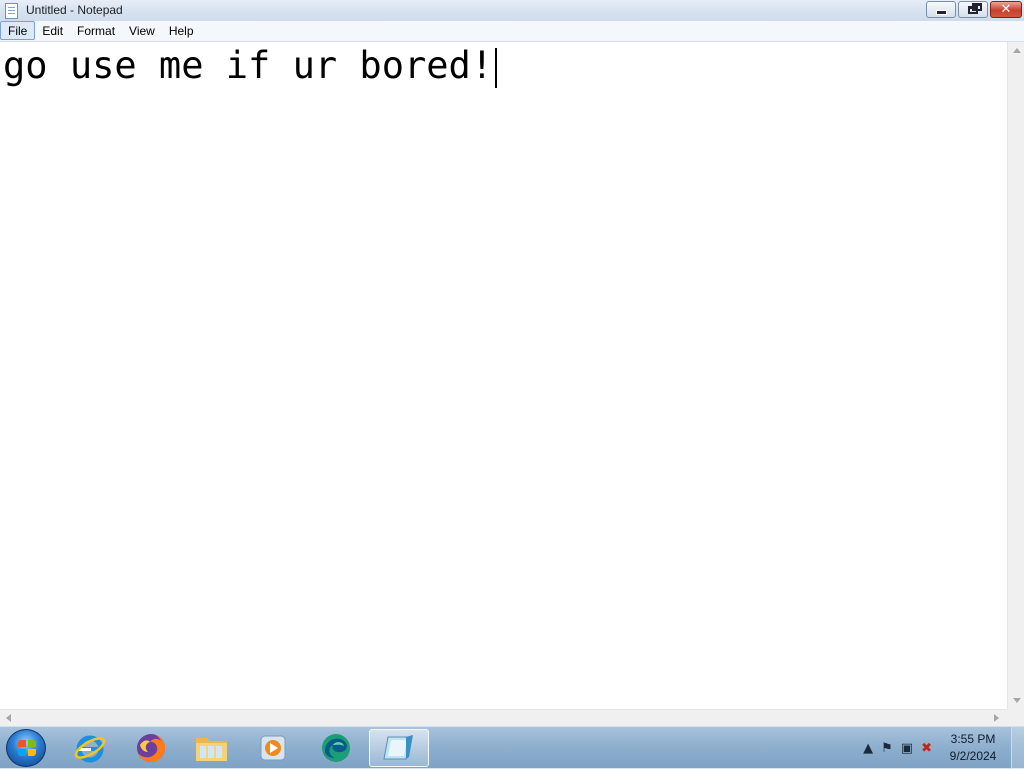 Image resolution: width=1024 pixels, height=769 pixels. Describe the element at coordinates (868, 748) in the screenshot. I see `show-hidden-icons-icon: ▲` at that location.